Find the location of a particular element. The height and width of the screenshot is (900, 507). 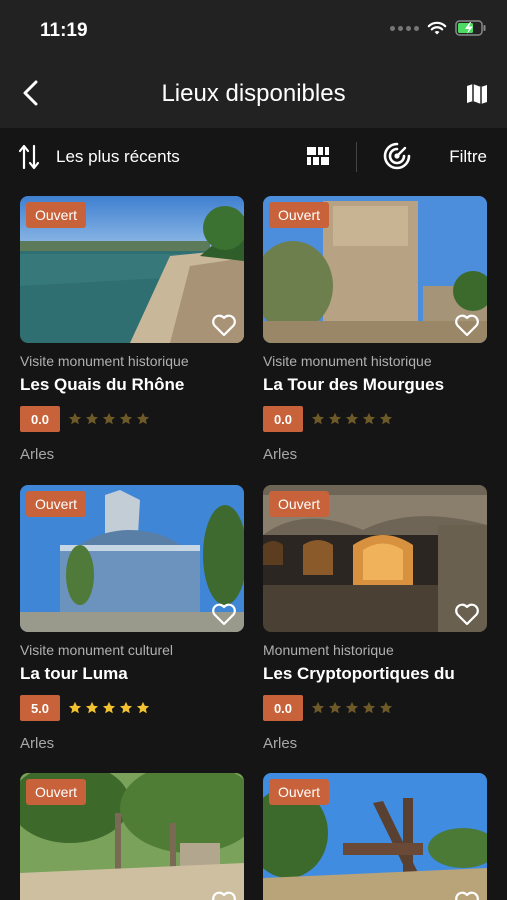

place-name: Les Cryptoportiques du is located at coordinates (359, 673).